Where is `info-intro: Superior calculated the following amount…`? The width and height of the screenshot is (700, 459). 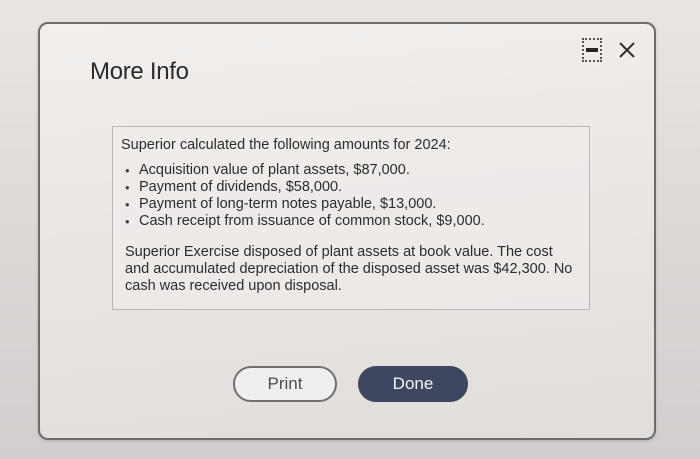 info-intro: Superior calculated the following amount… is located at coordinates (286, 145).